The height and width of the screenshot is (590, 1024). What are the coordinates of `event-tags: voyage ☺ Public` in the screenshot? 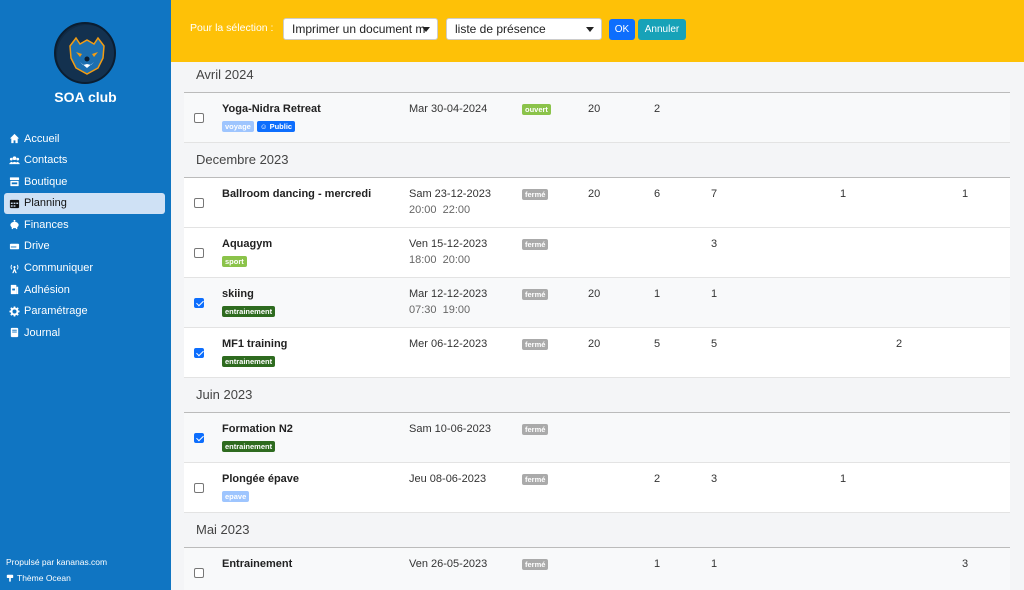 It's located at (259, 126).